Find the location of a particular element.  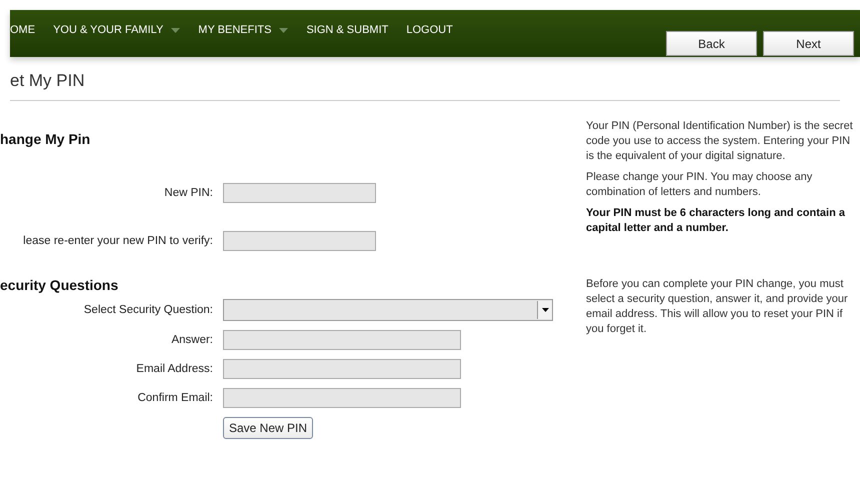

nav-item: OME is located at coordinates (23, 31).